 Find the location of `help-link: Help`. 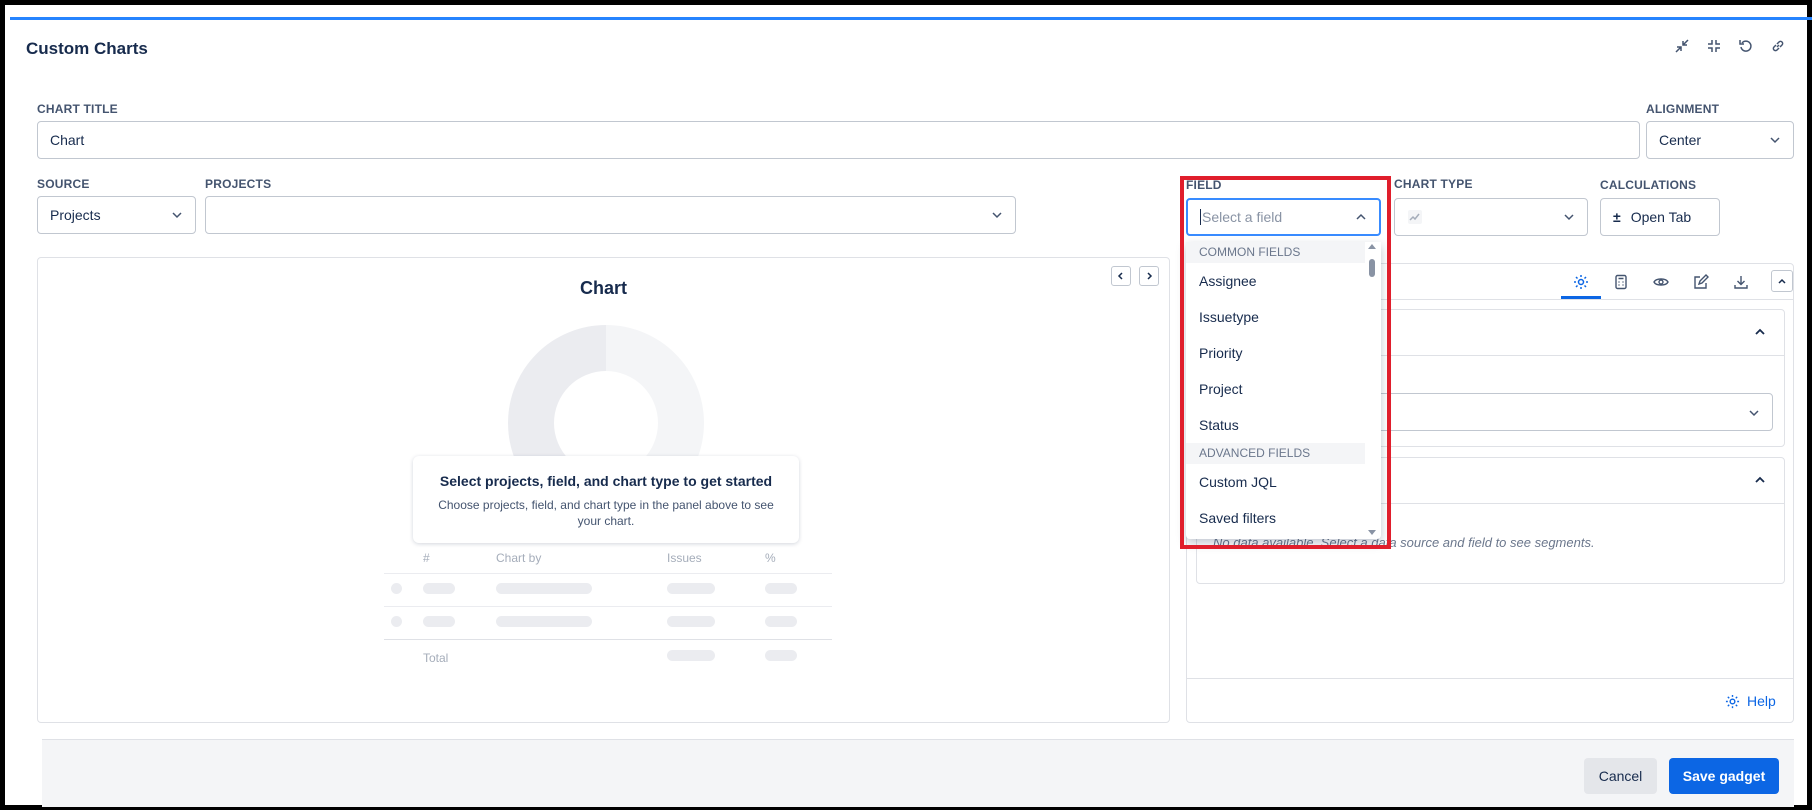

help-link: Help is located at coordinates (1750, 701).